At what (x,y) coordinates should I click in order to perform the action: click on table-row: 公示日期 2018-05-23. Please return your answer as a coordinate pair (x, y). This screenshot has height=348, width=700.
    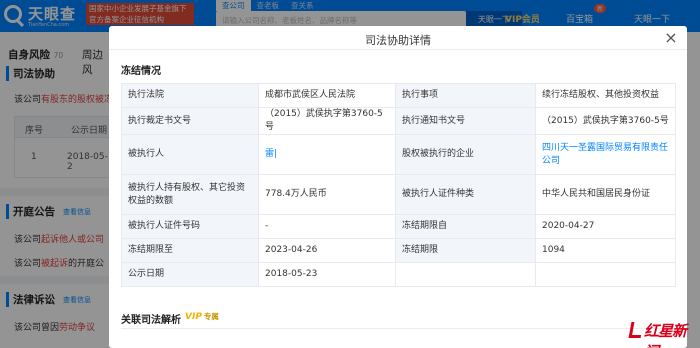
    Looking at the image, I should click on (398, 274).